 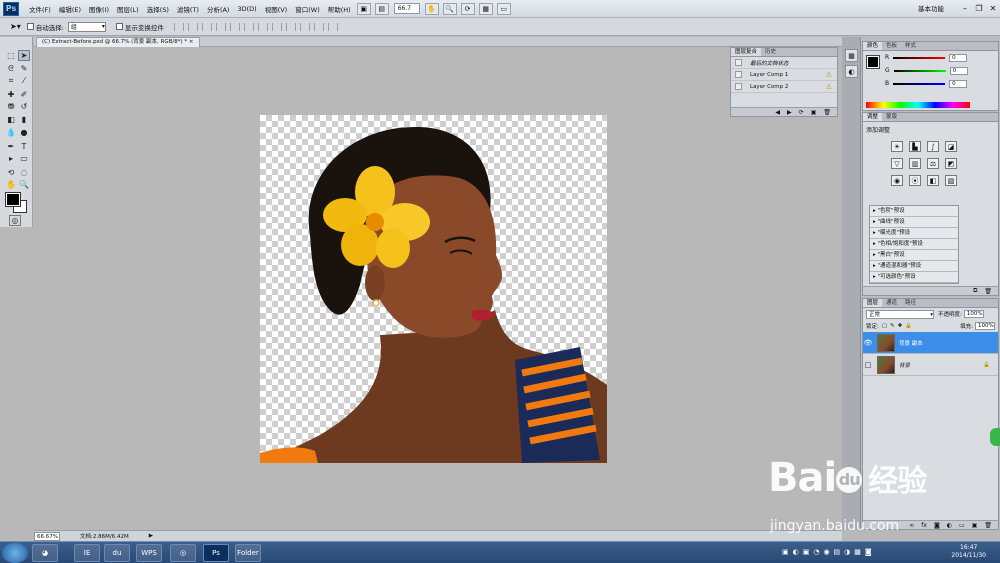 I want to click on eyedropper-tool-icon: ⁄, so click(x=24, y=80).